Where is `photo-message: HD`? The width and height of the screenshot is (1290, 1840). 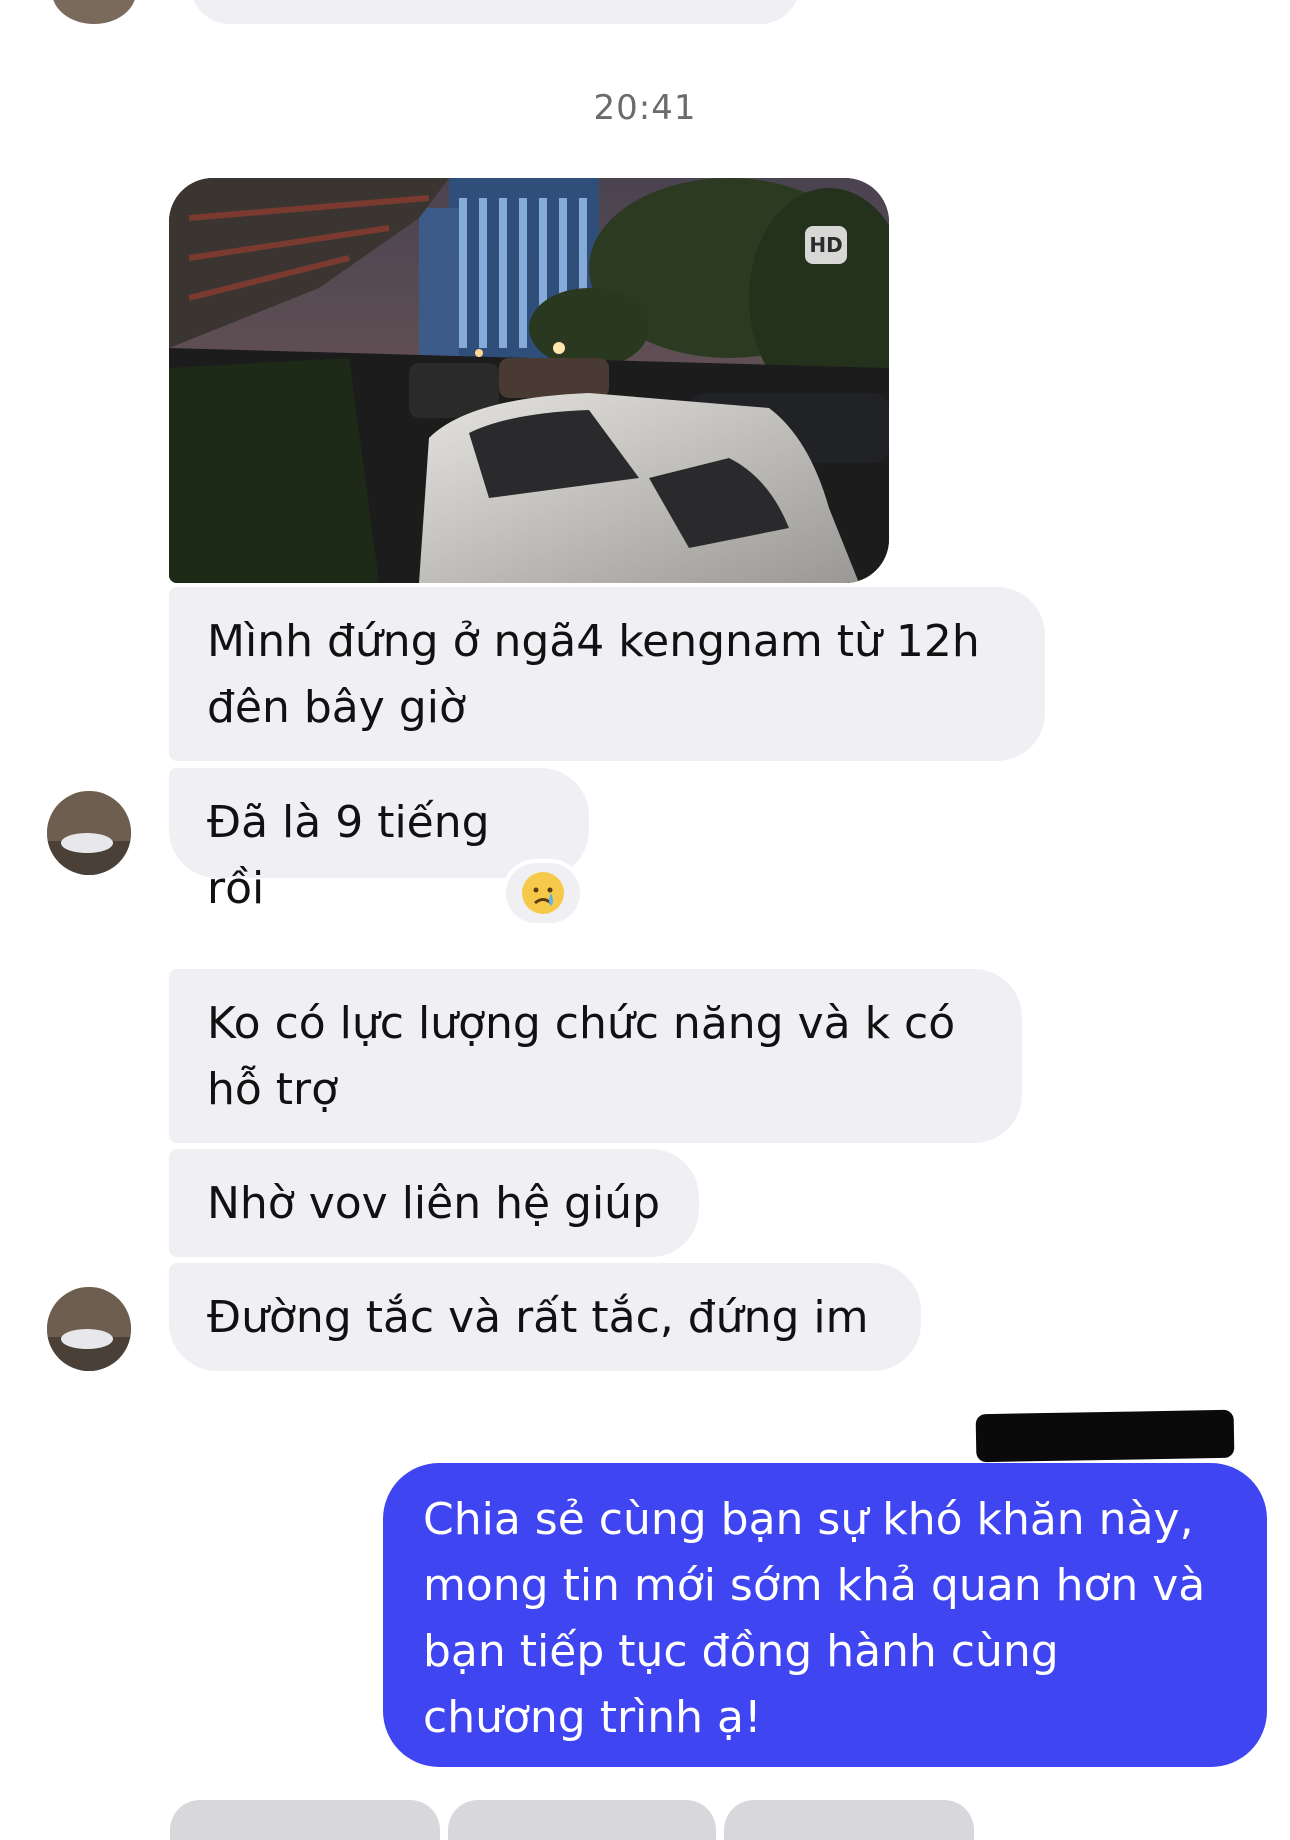
photo-message: HD is located at coordinates (529, 380).